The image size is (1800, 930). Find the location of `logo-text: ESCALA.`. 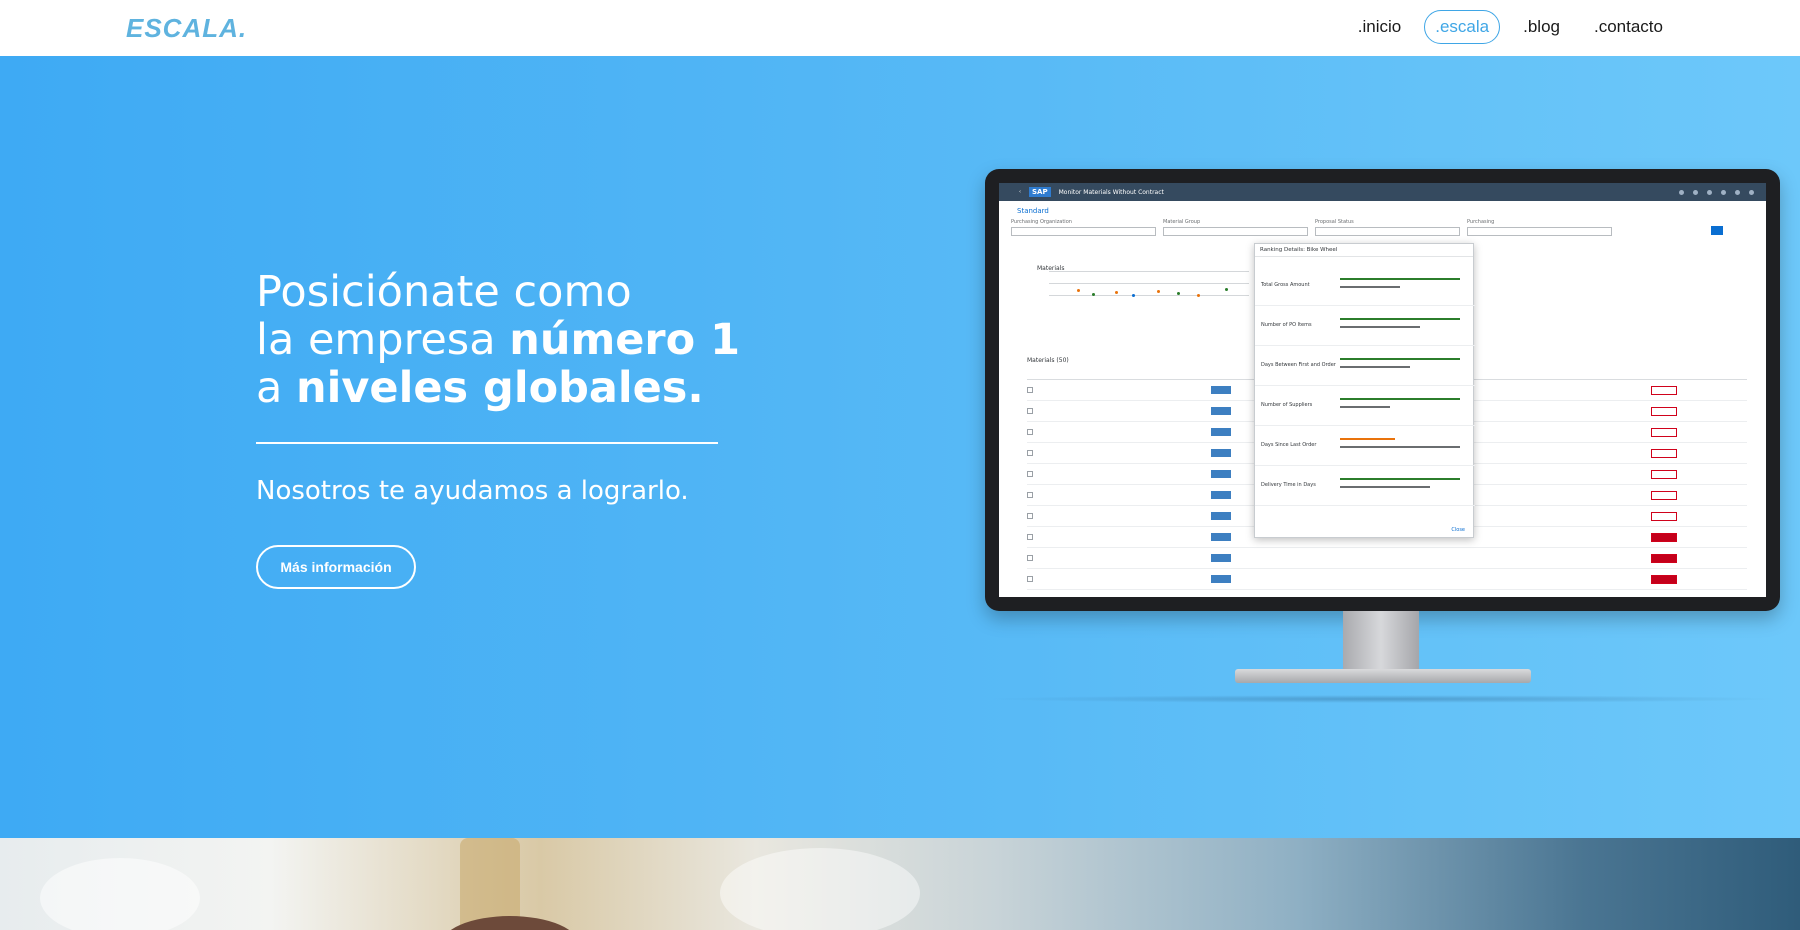

logo-text: ESCALA. is located at coordinates (187, 27).